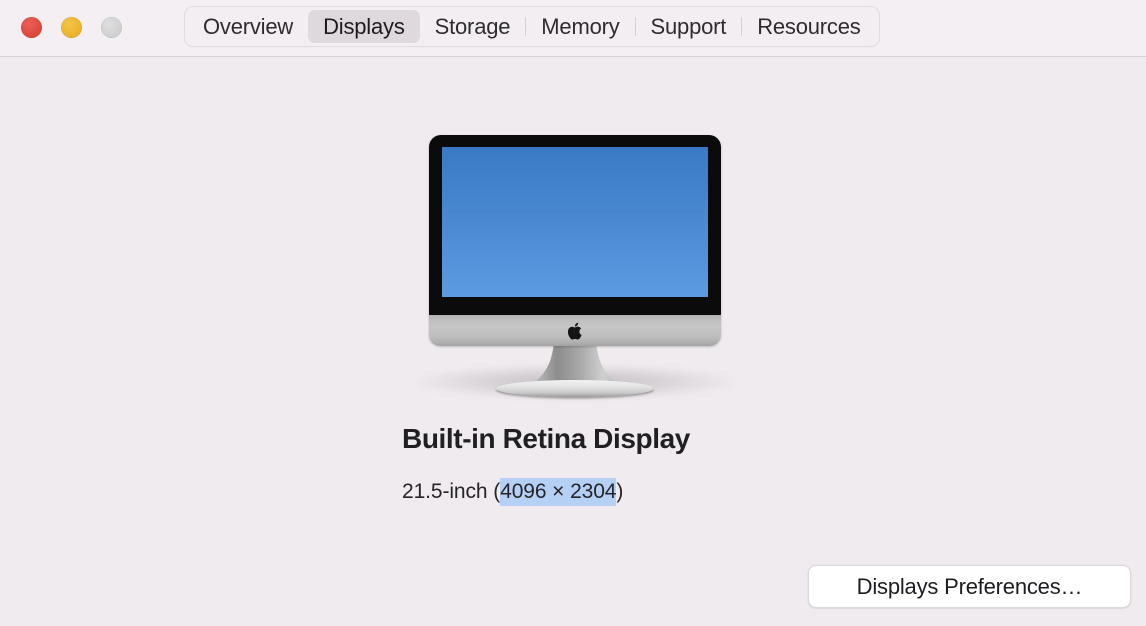 The width and height of the screenshot is (1146, 626). I want to click on traffic-light-controls, so click(71, 27).